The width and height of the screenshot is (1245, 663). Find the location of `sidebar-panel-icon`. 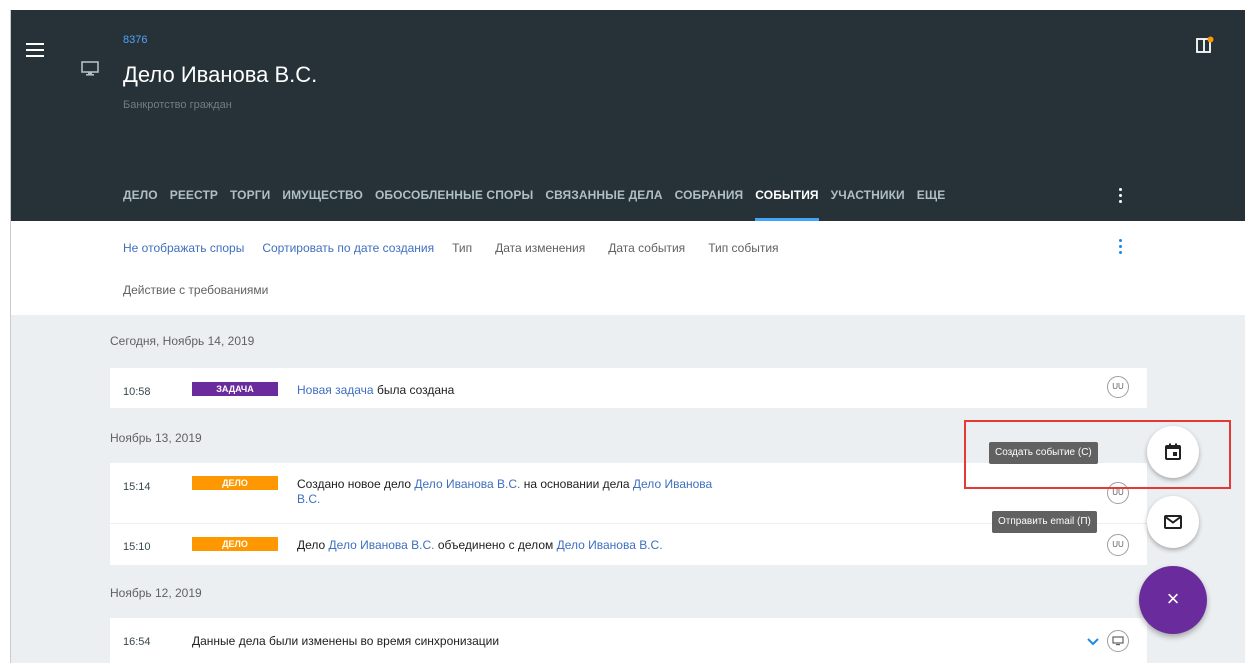

sidebar-panel-icon is located at coordinates (1205, 45).